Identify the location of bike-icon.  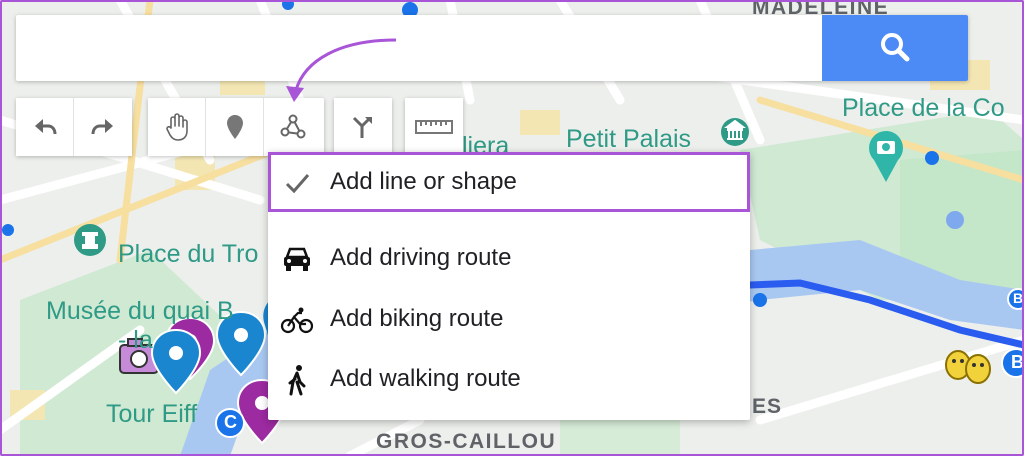
(297, 320).